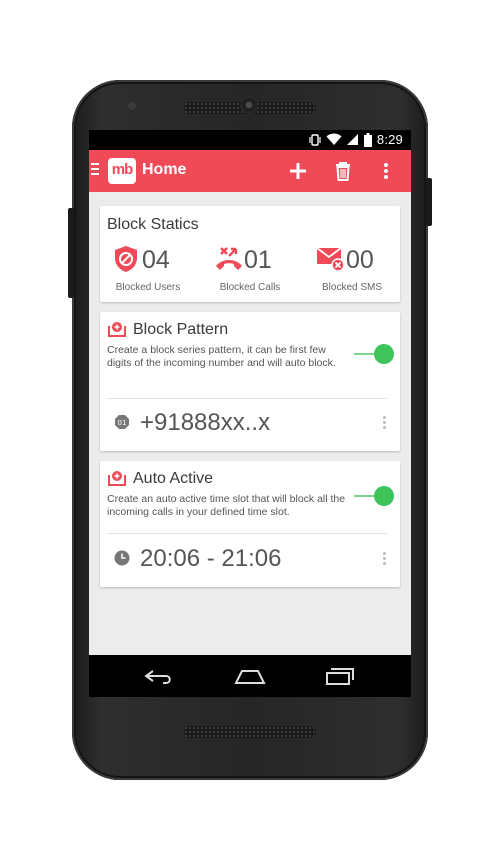 This screenshot has width=500, height=846. I want to click on trash-icon, so click(343, 171).